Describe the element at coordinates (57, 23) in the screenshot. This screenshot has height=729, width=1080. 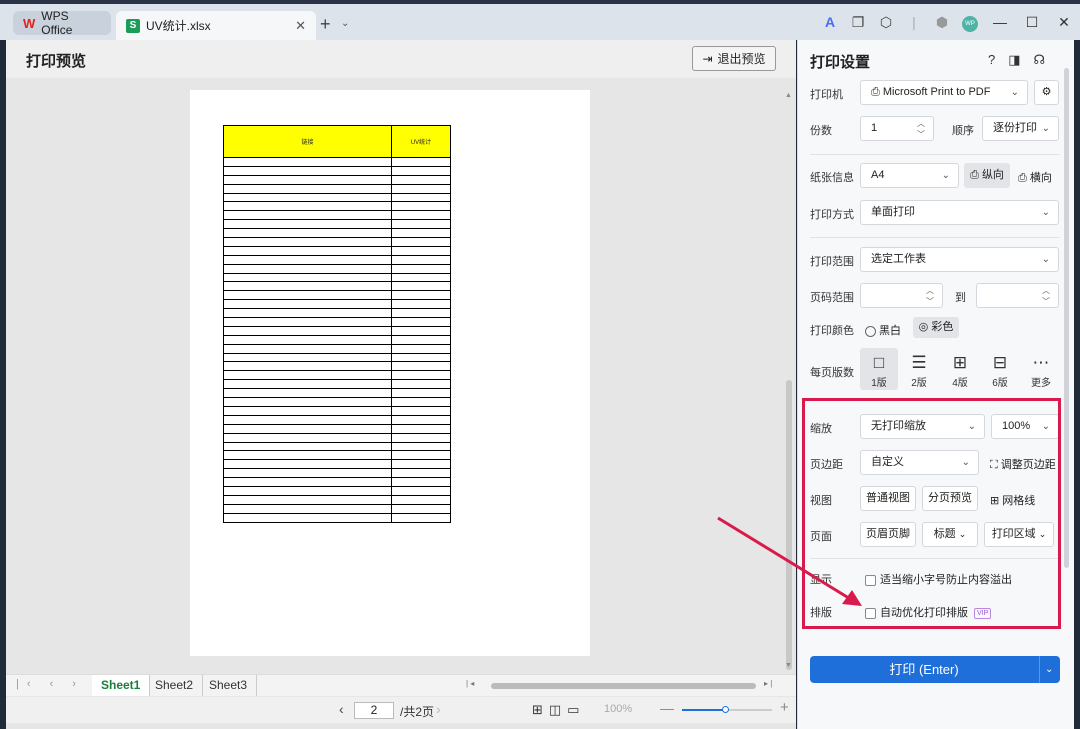
I see `tab-wps-label: WPS Office` at that location.